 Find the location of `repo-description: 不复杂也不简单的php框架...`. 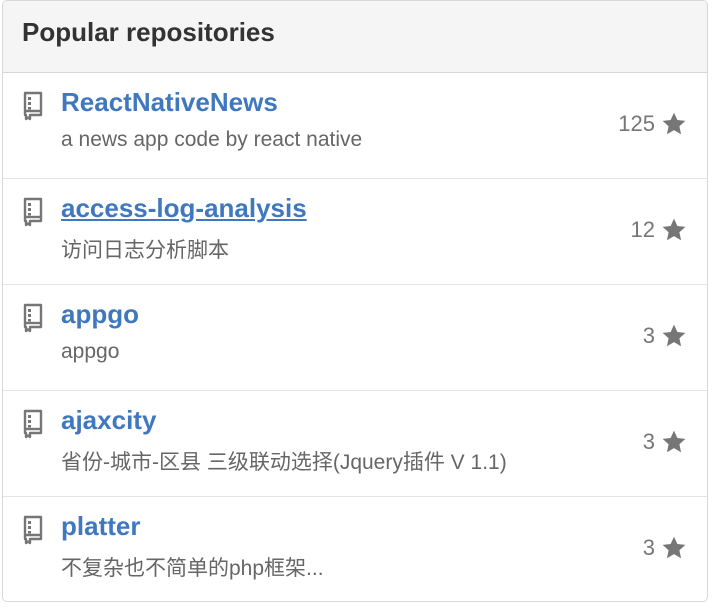

repo-description: 不复杂也不简单的php框架... is located at coordinates (192, 568).